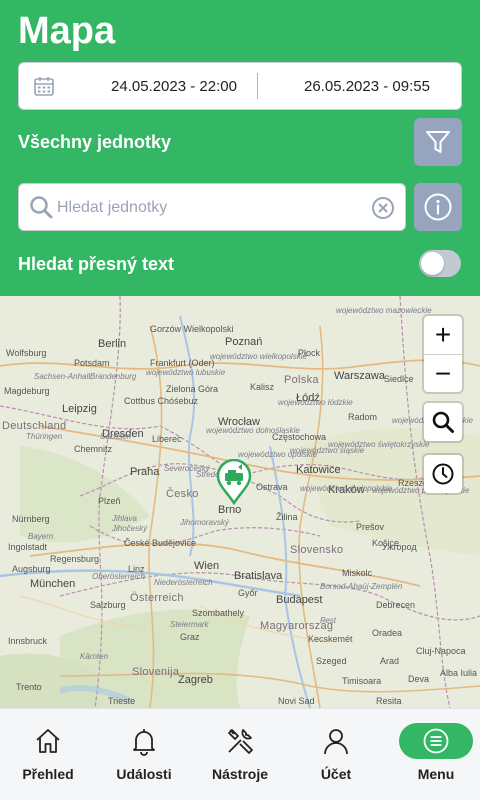 Image resolution: width=480 pixels, height=800 pixels. I want to click on map-label: Radom, so click(363, 417).